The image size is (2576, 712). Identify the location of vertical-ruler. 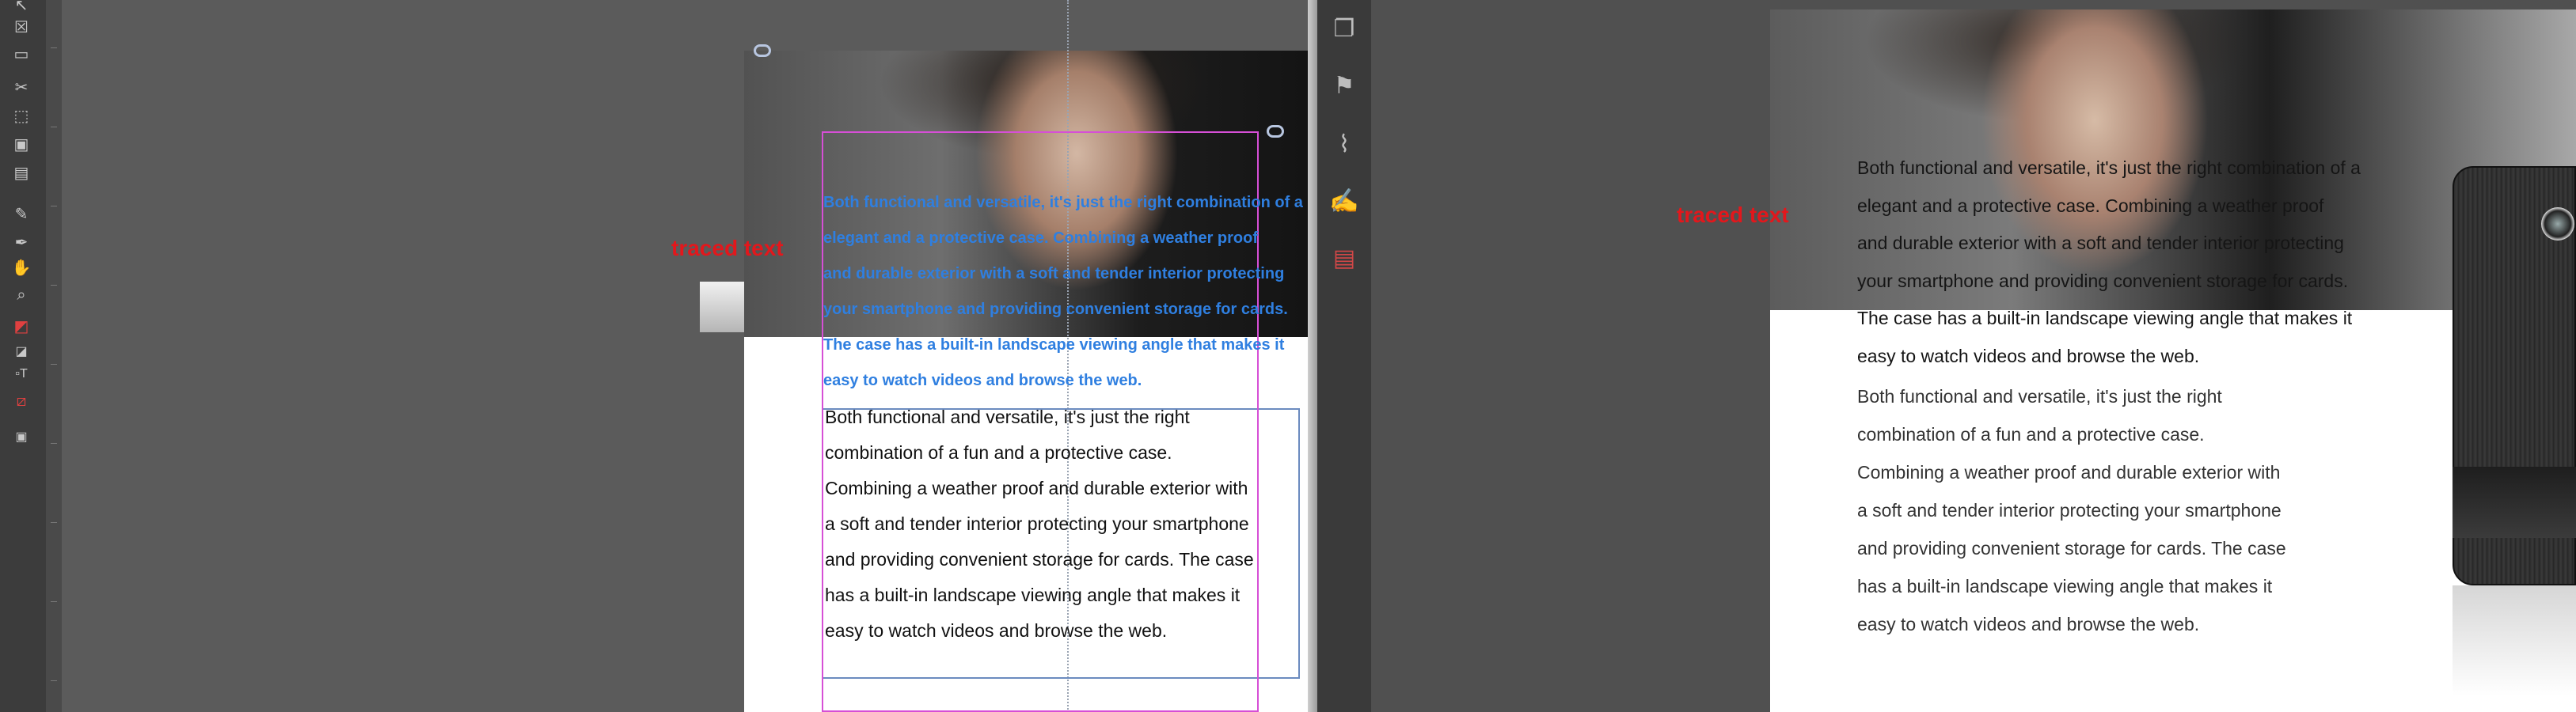
(55, 356).